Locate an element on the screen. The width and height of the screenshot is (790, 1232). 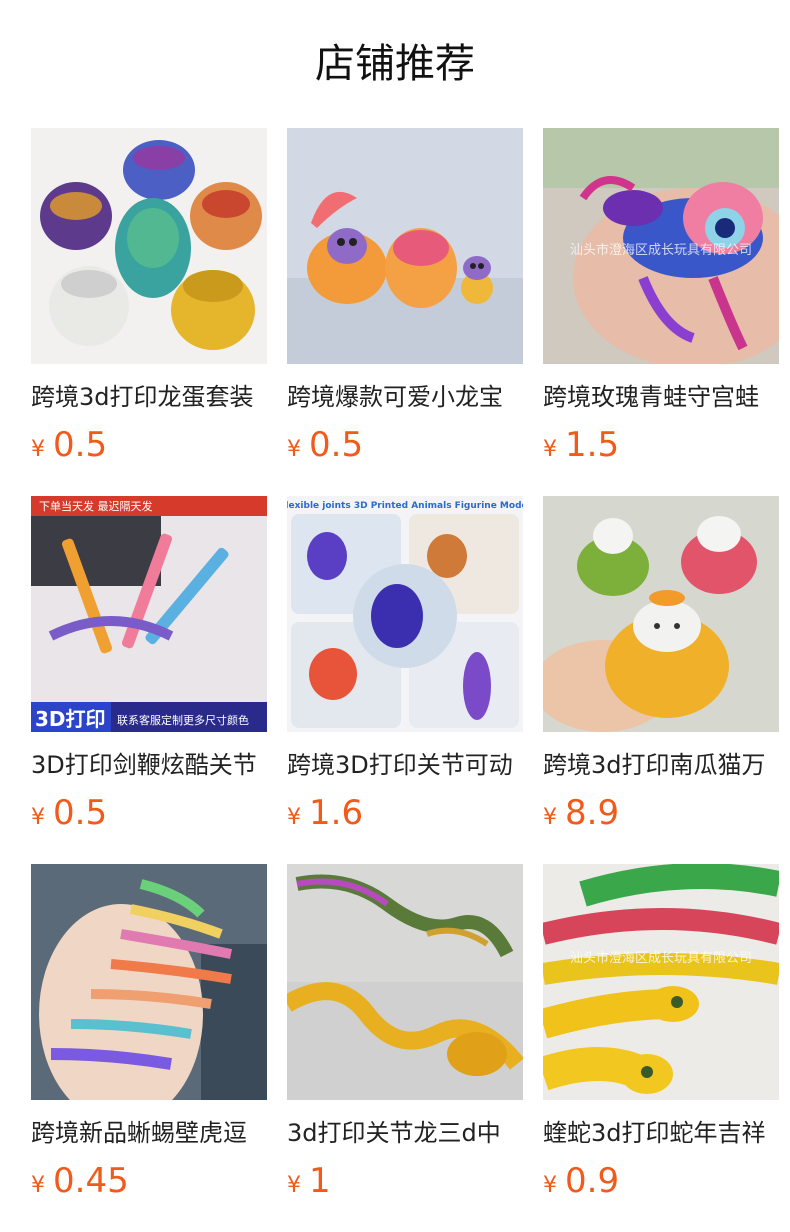
product-price: ¥0.9 is located at coordinates (661, 1181).